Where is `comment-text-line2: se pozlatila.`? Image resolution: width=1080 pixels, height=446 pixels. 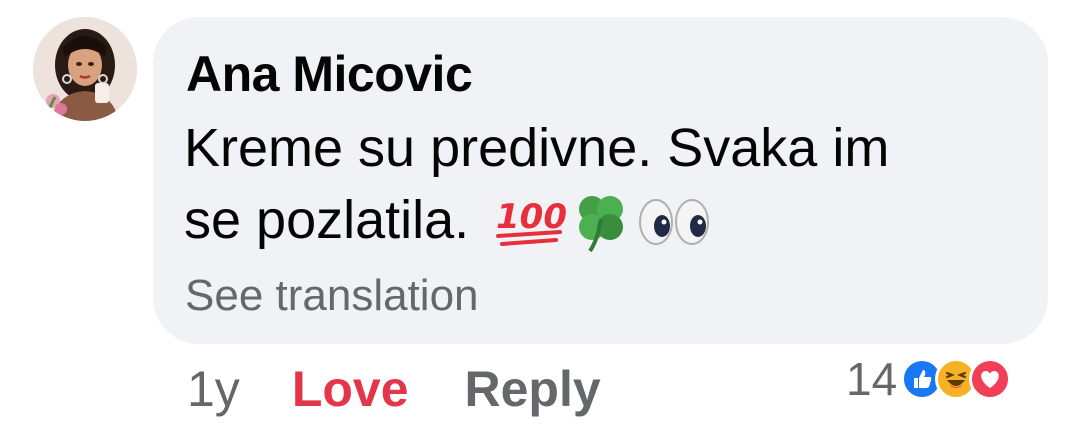
comment-text-line2: se pozlatila. is located at coordinates (327, 220).